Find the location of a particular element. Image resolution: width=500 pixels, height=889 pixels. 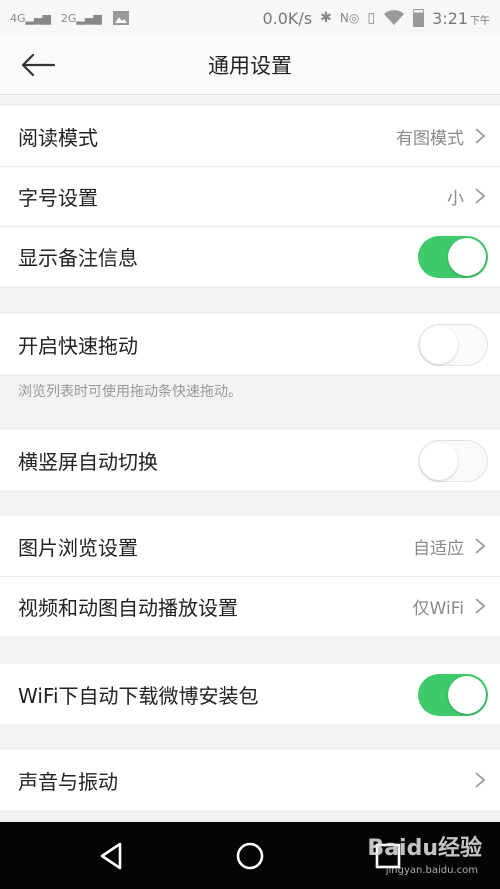

fast-drag-toggle is located at coordinates (453, 345).